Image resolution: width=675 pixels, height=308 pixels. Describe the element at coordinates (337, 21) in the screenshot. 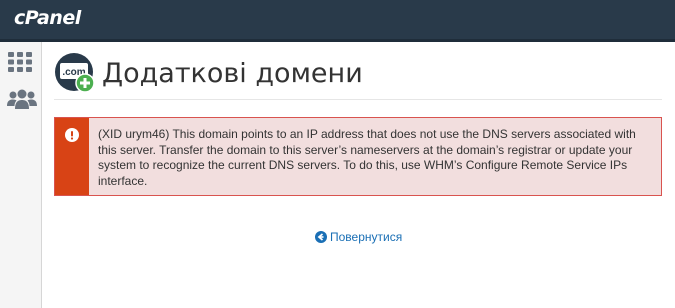

I see `top-header: cPanel` at that location.